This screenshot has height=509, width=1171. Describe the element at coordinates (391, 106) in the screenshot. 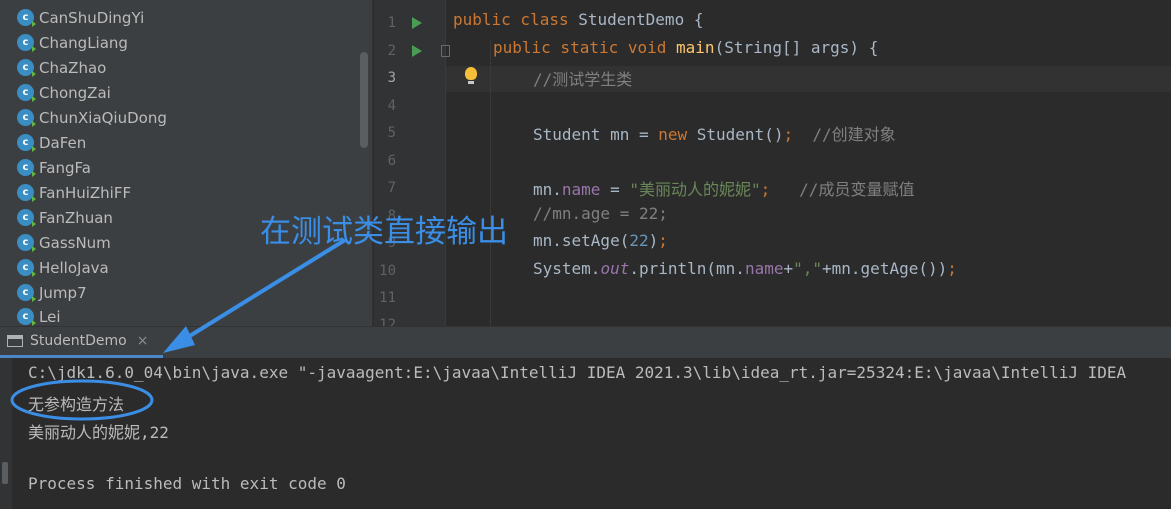

I see `line-number: 4` at that location.